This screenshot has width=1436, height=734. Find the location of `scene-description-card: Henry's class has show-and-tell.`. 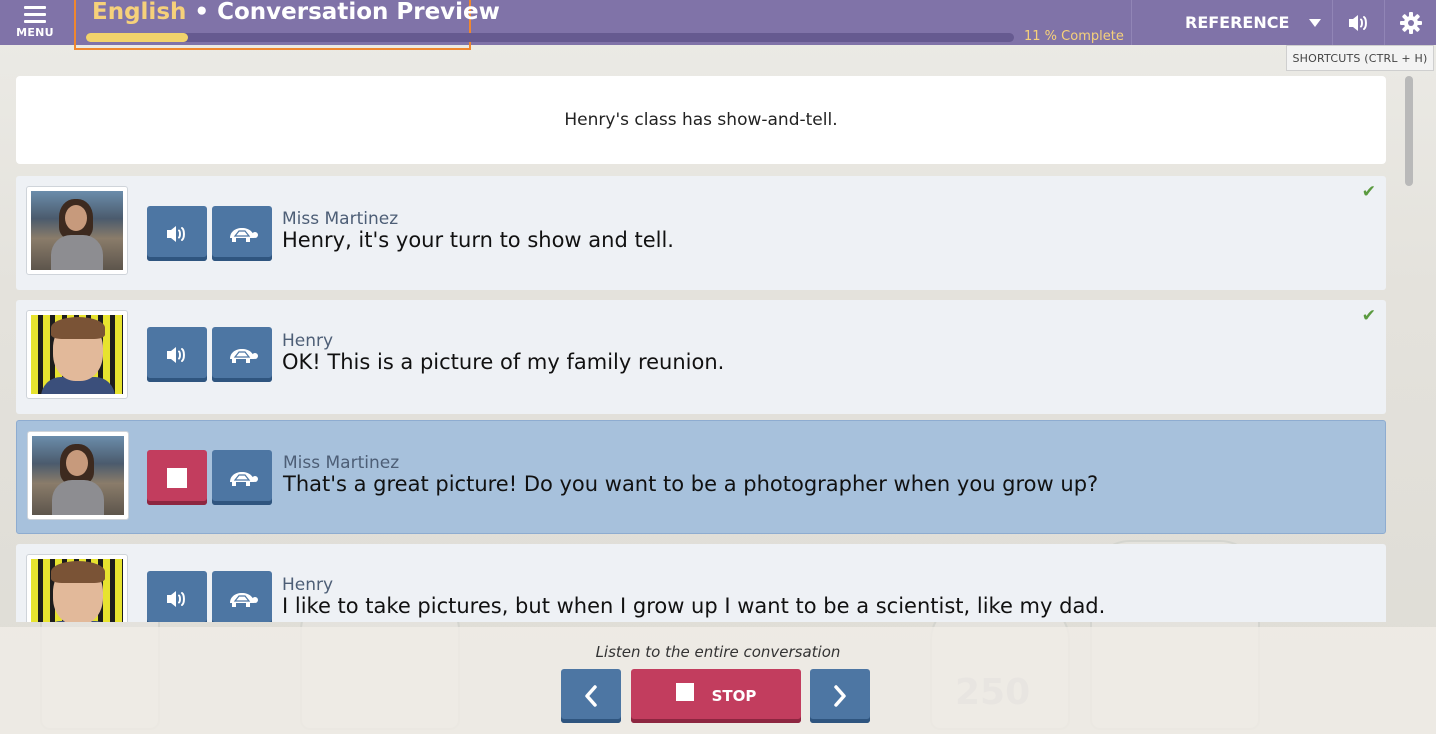

scene-description-card: Henry's class has show-and-tell. is located at coordinates (701, 120).